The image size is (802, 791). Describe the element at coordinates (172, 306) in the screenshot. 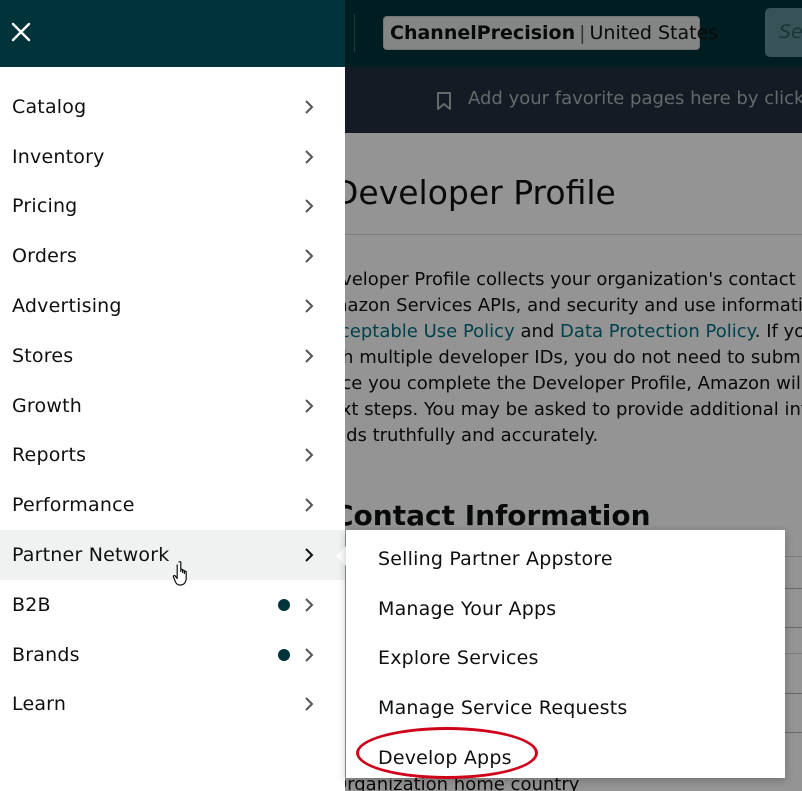

I see `nav-item-advertising: Advertising` at that location.